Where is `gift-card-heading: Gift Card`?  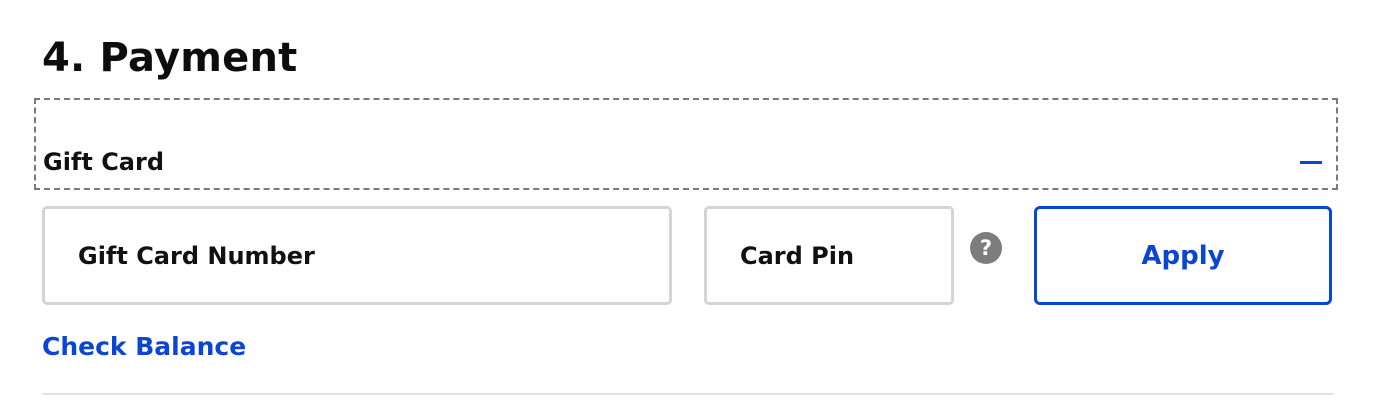 gift-card-heading: Gift Card is located at coordinates (104, 162).